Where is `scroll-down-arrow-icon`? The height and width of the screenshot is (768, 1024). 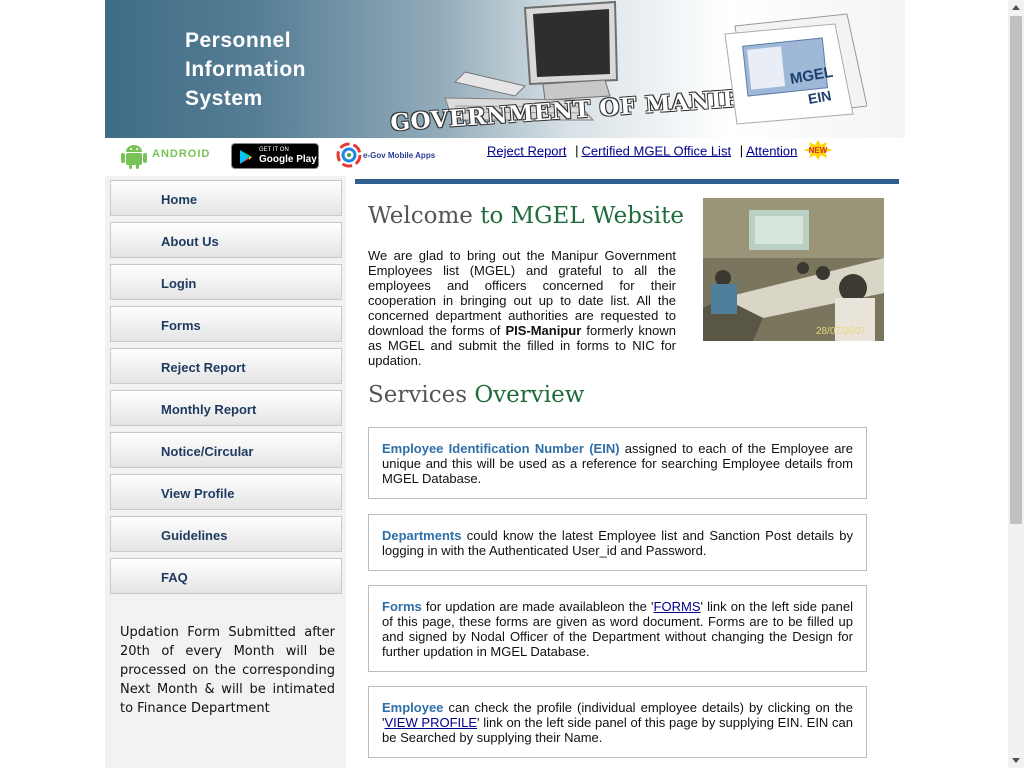
scroll-down-arrow-icon is located at coordinates (1016, 760).